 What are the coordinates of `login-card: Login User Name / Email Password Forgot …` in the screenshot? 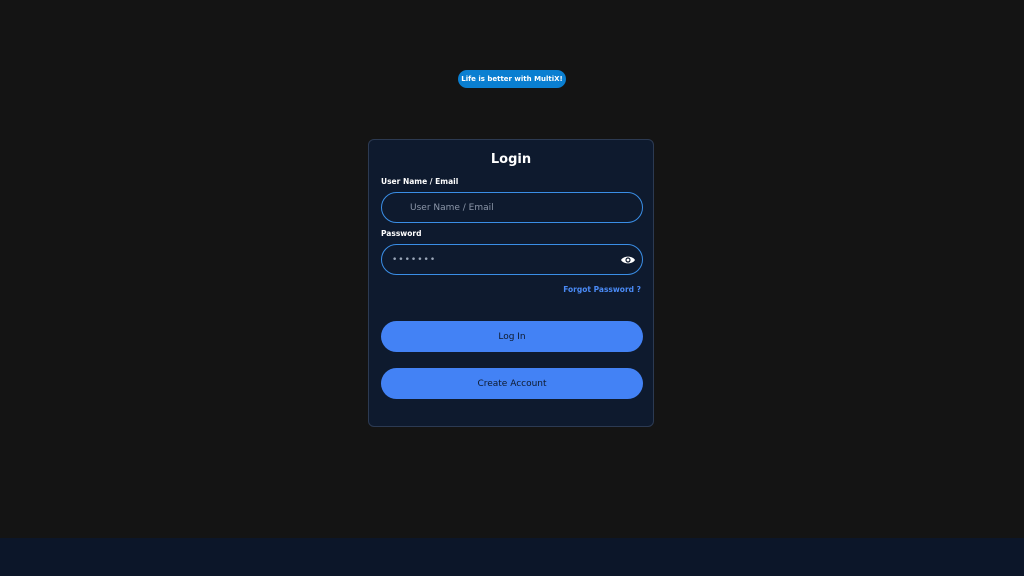 It's located at (511, 283).